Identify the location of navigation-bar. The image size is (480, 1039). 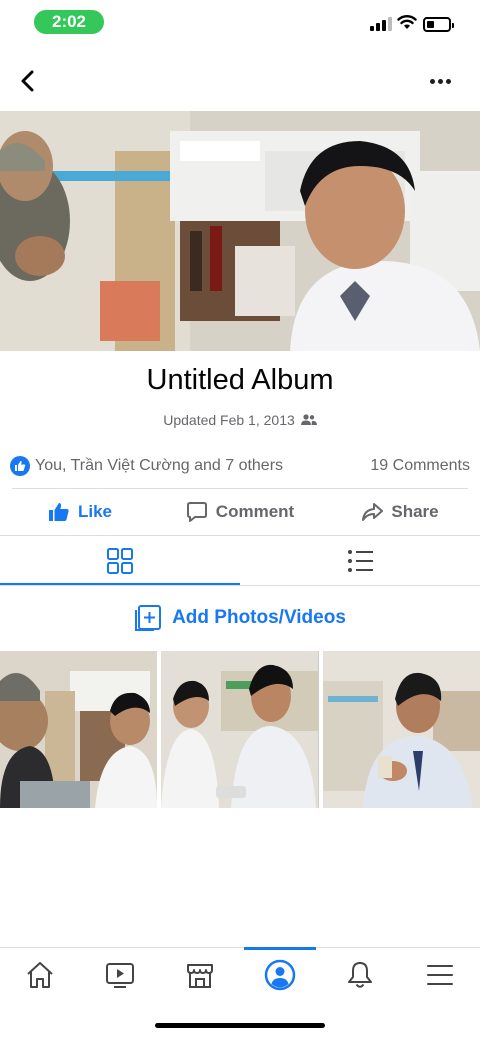
(240, 81).